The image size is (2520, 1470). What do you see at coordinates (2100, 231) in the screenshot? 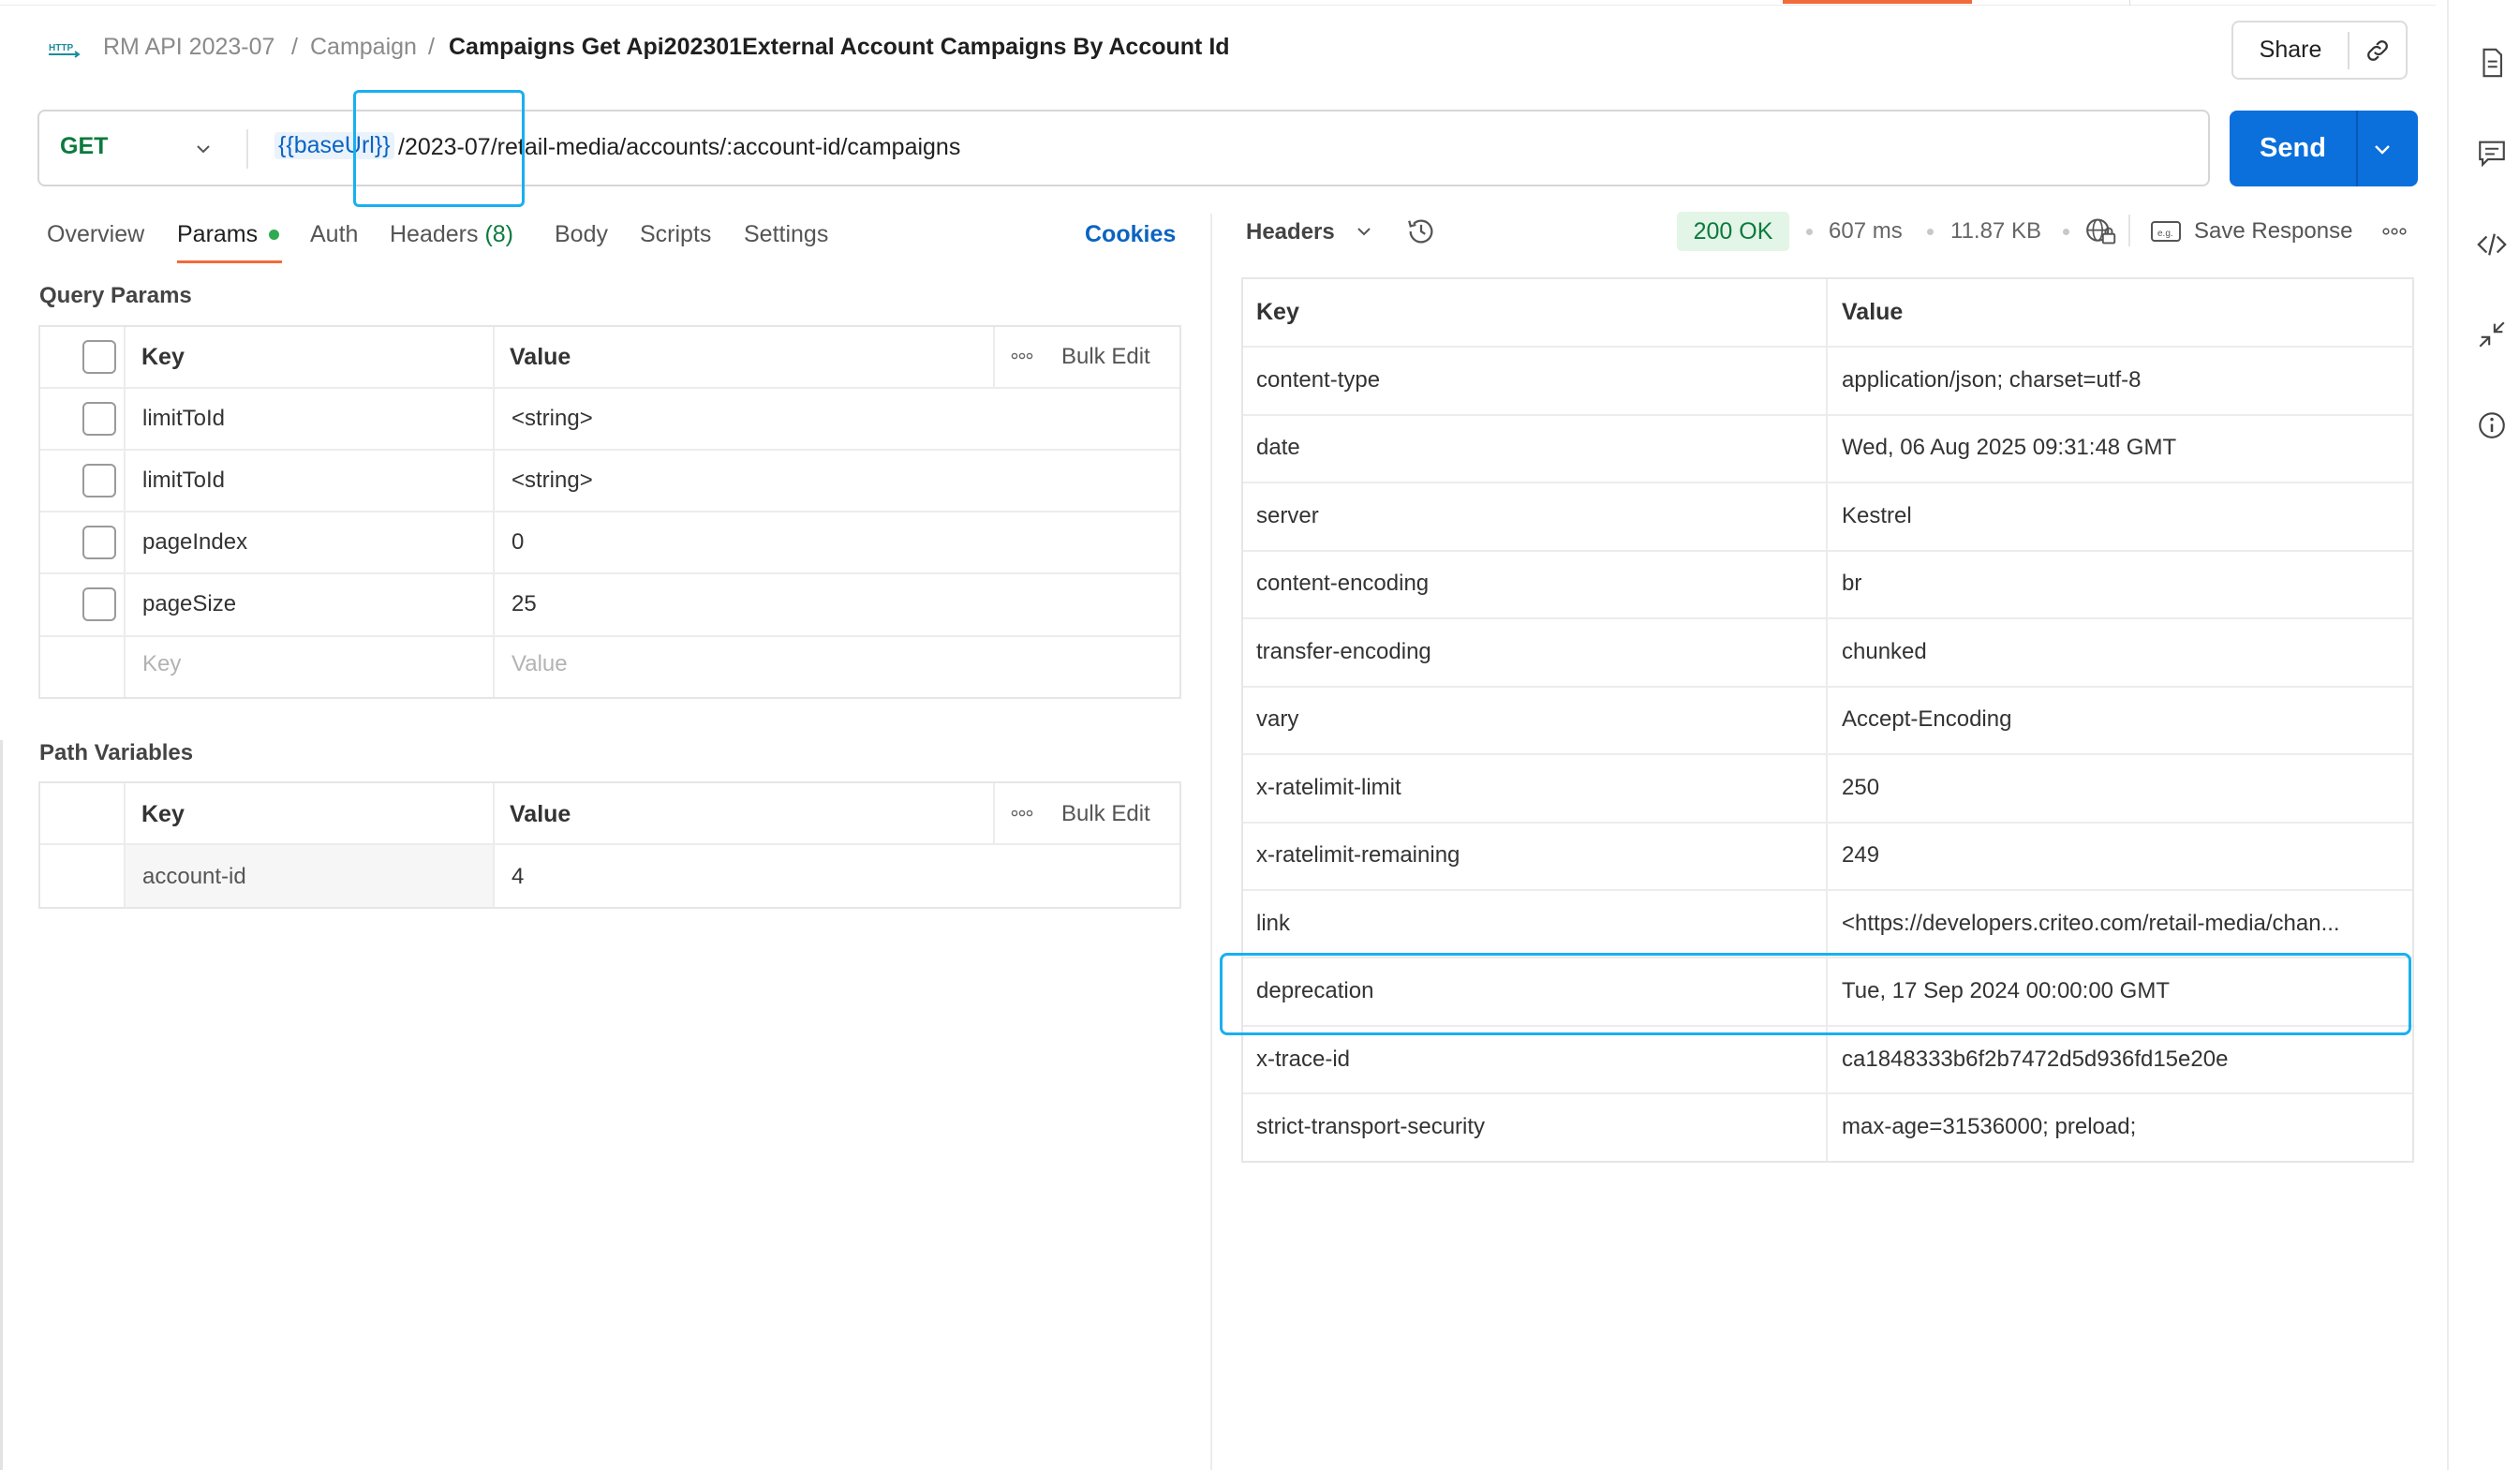
I see `network-globe-lock-icon` at bounding box center [2100, 231].